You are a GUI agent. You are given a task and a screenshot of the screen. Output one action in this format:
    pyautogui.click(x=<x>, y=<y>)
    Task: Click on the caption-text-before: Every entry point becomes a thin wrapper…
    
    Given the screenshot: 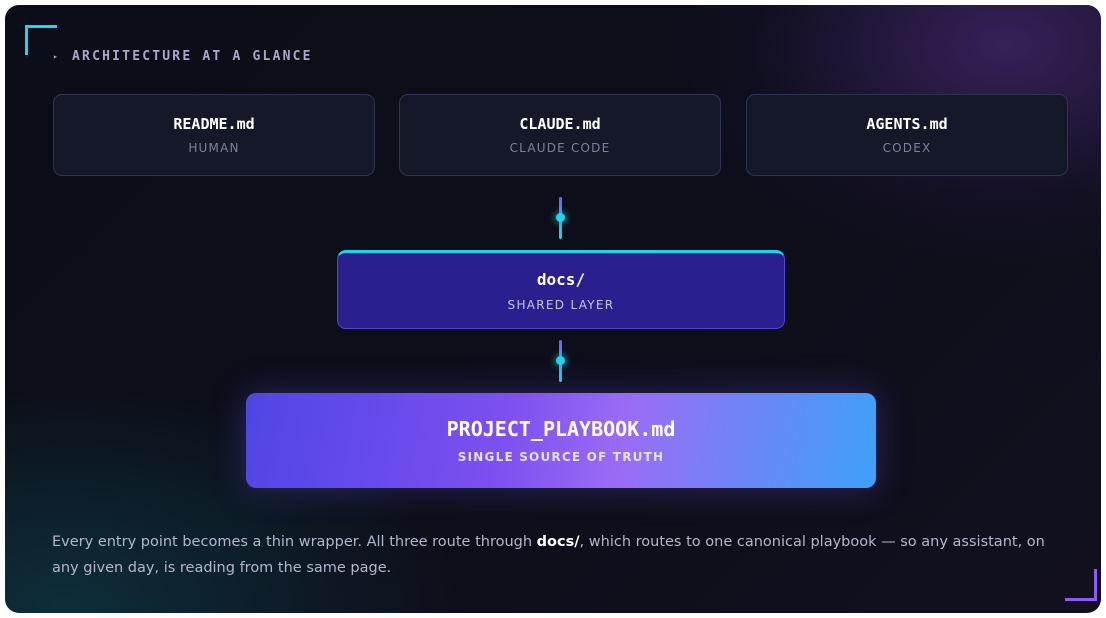 What is the action you would take?
    pyautogui.click(x=294, y=541)
    